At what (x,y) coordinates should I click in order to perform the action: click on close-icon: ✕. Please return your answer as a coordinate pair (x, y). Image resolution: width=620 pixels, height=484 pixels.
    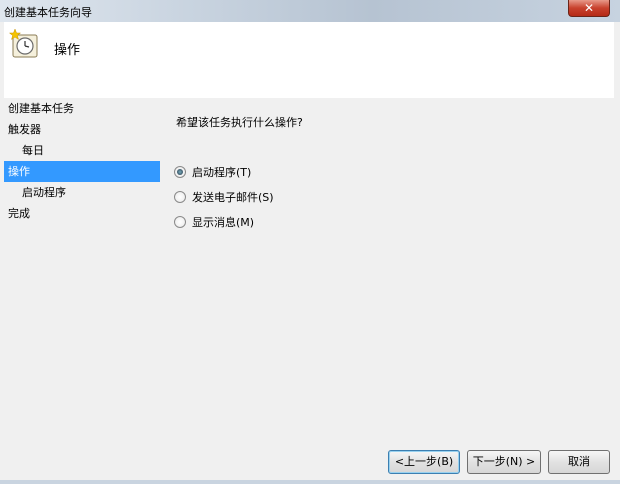
    Looking at the image, I should click on (589, 8).